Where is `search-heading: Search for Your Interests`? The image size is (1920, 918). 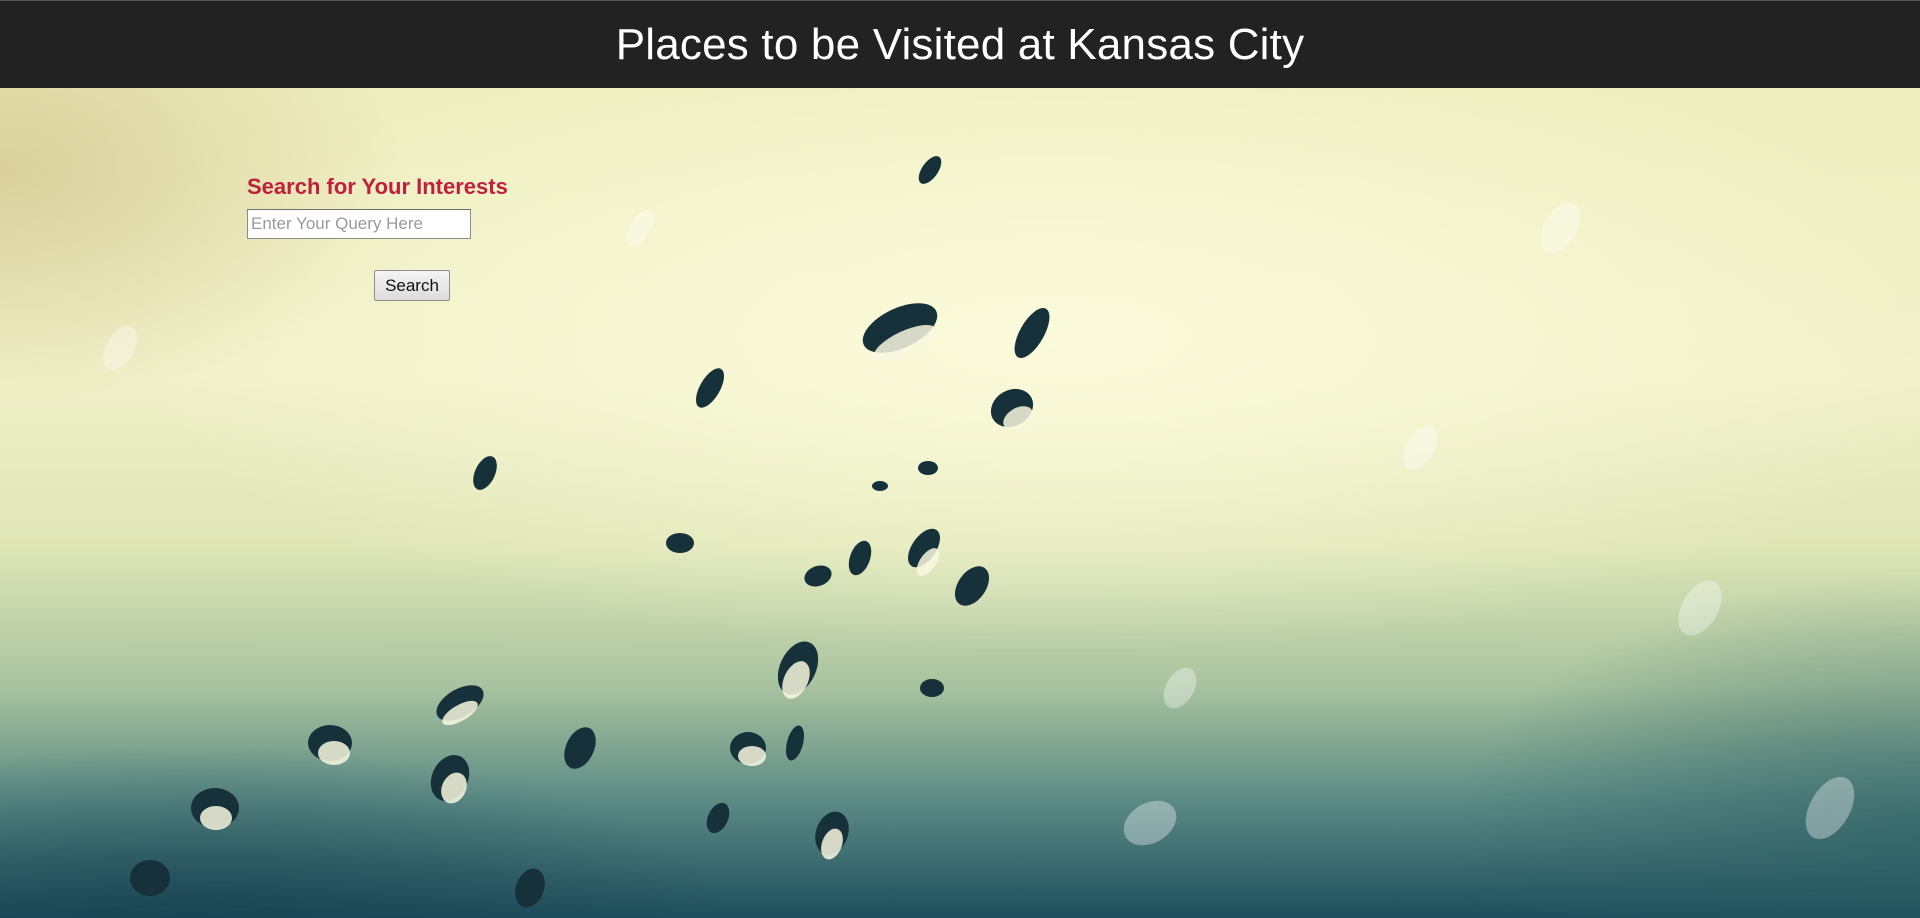 search-heading: Search for Your Interests is located at coordinates (377, 186).